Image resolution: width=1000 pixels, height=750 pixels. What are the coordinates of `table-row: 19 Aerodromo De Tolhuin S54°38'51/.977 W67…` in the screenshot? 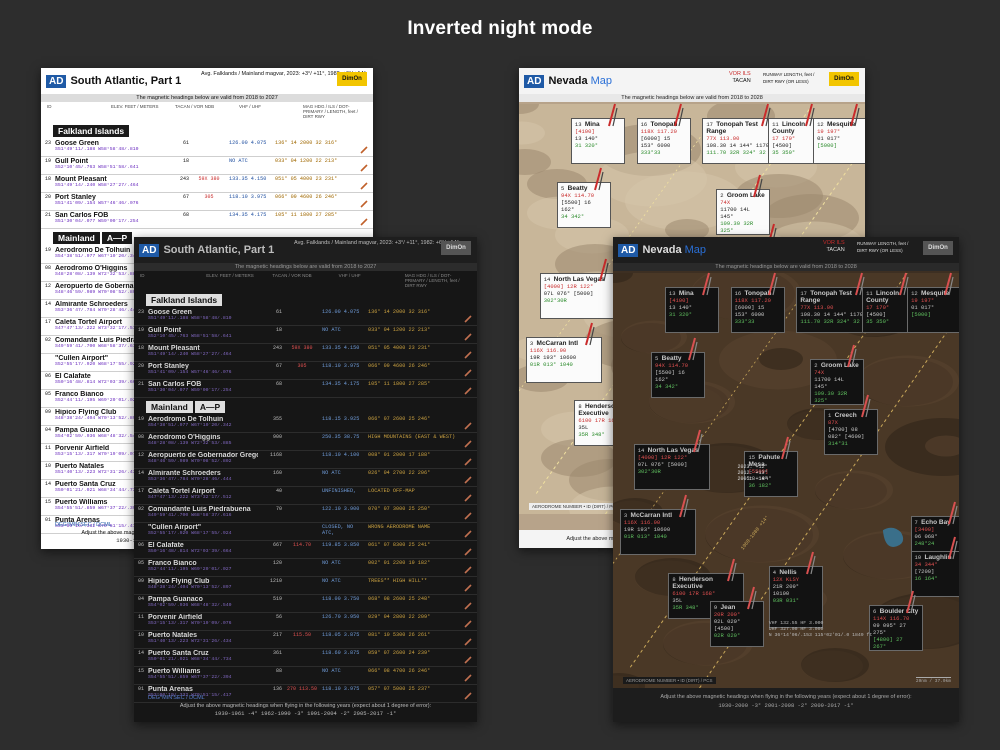 It's located at (305, 424).